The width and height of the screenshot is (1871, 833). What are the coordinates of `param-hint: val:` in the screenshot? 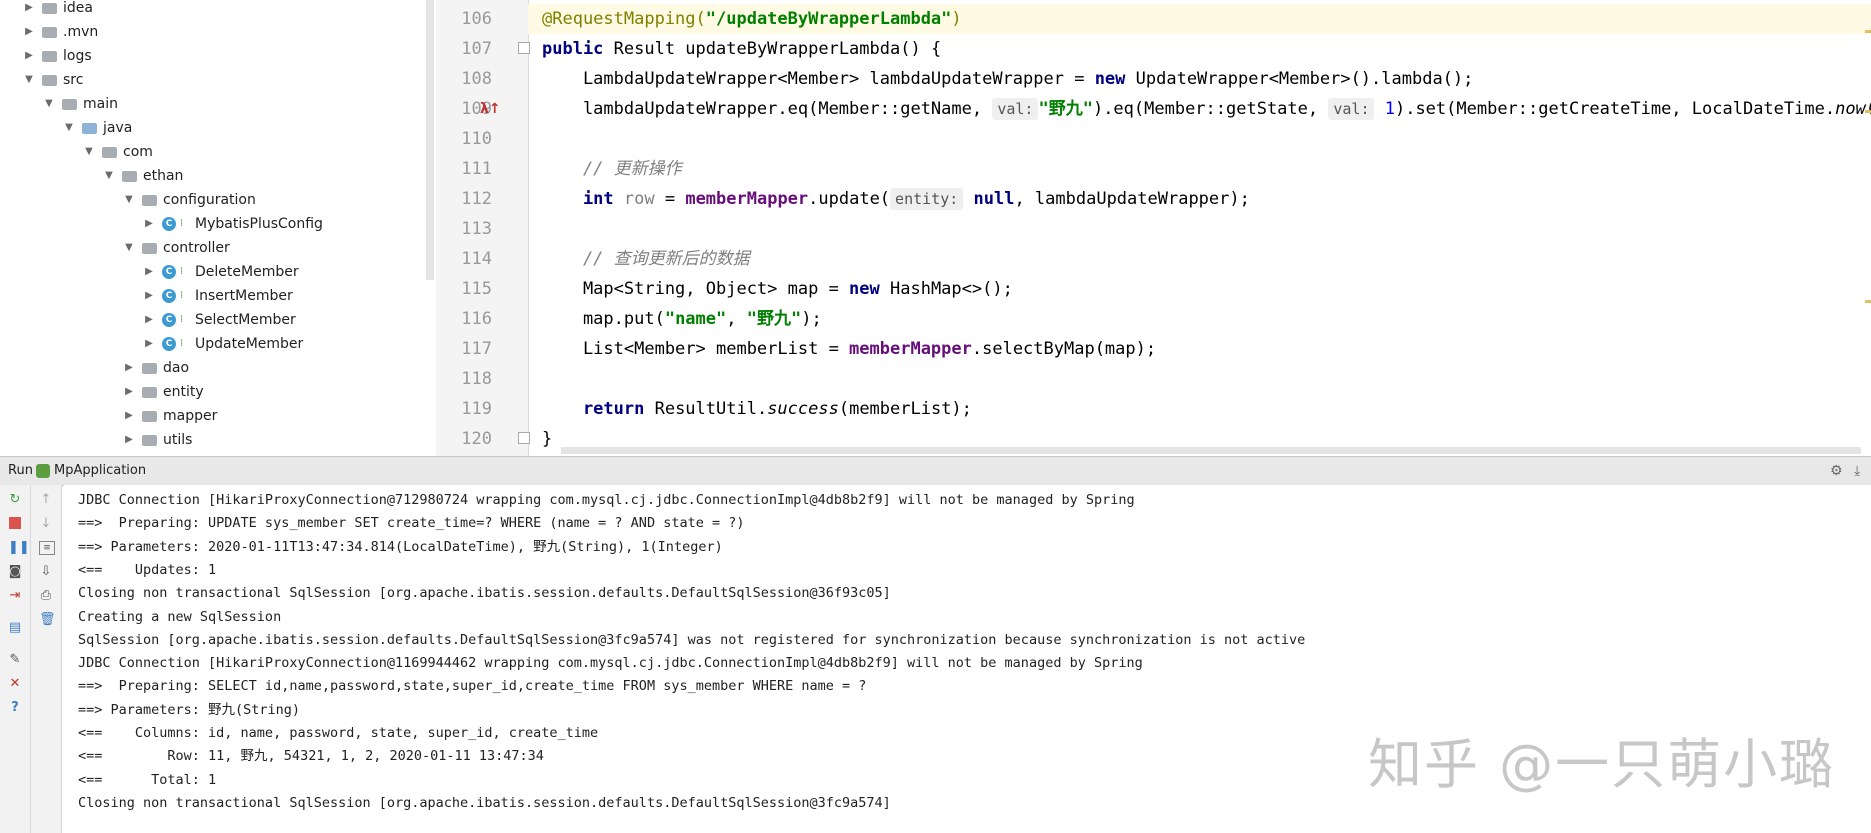 It's located at (1351, 109).